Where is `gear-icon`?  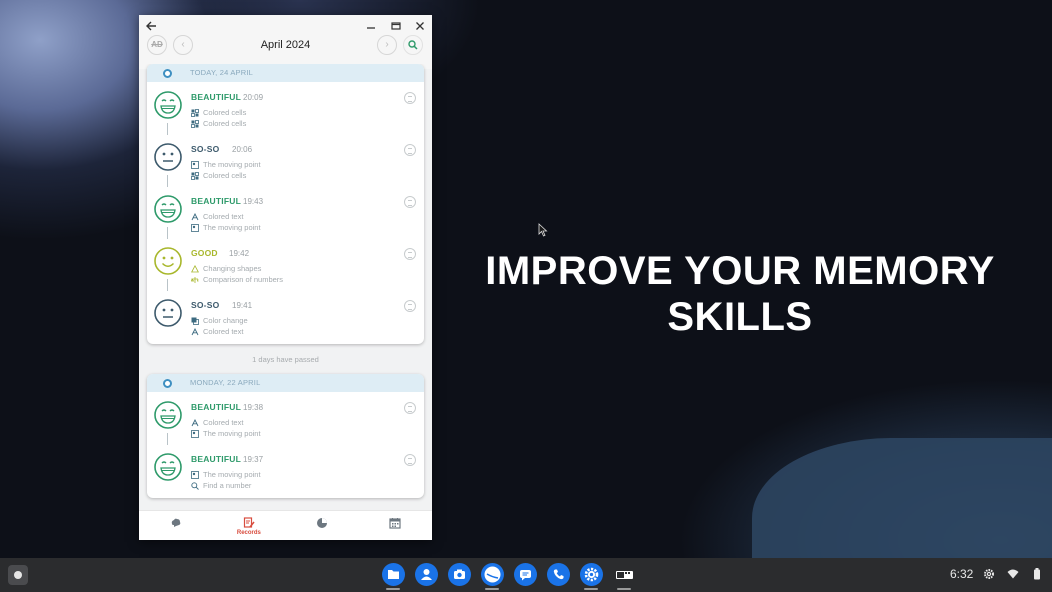
gear-icon is located at coordinates (989, 574).